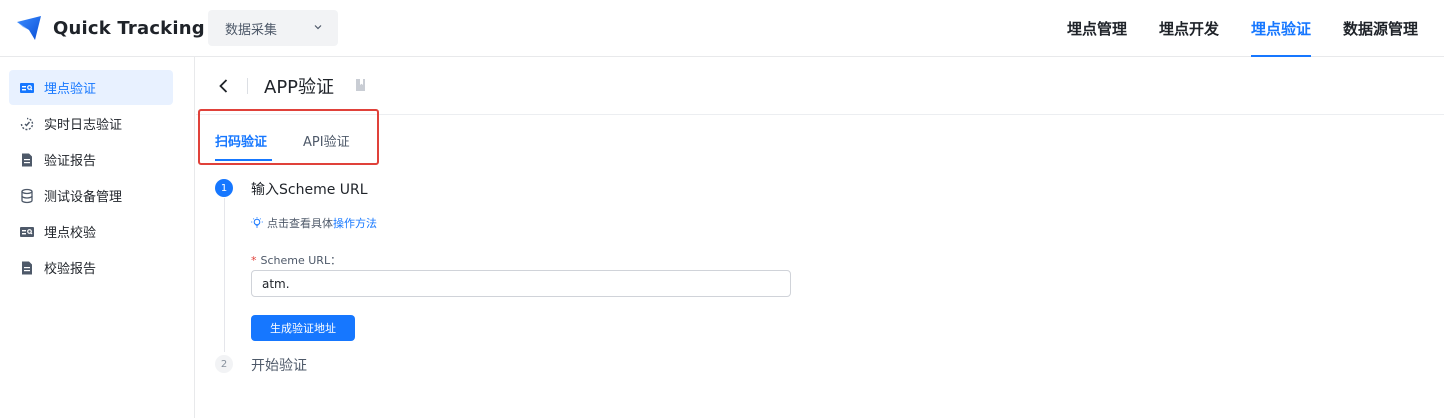 This screenshot has width=1444, height=418. Describe the element at coordinates (27, 88) in the screenshot. I see `tracking-check-icon` at that location.